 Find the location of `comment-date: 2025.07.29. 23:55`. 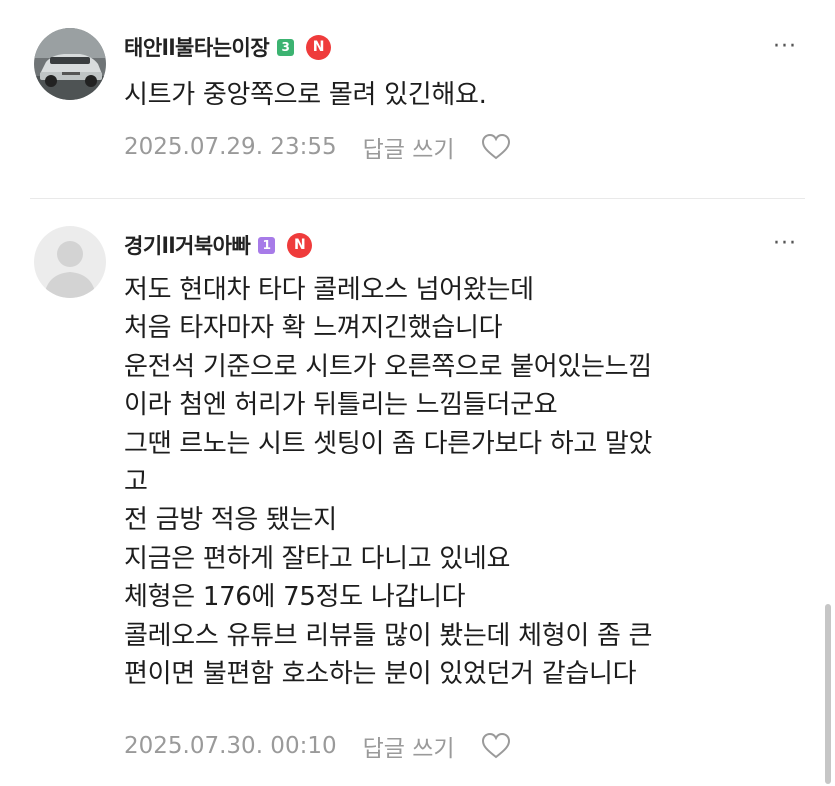

comment-date: 2025.07.29. 23:55 is located at coordinates (230, 147).